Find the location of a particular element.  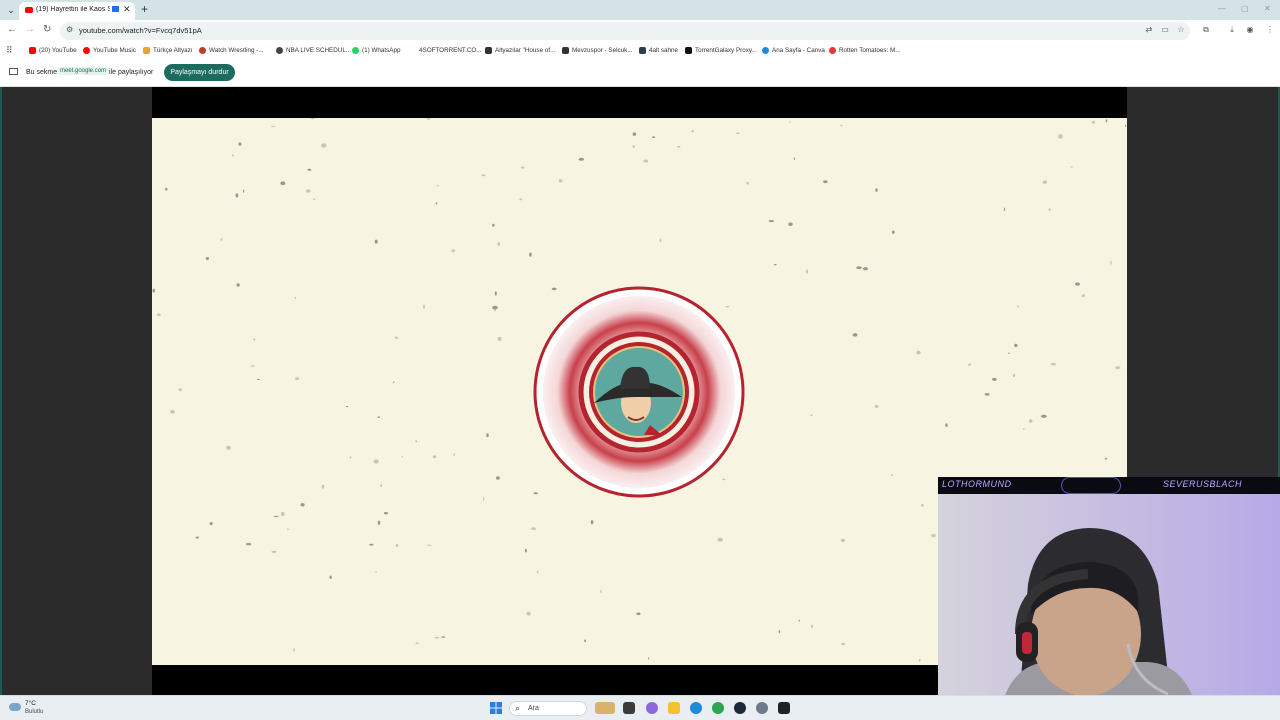

tab-search-icon: ⌄ is located at coordinates (11, 10).